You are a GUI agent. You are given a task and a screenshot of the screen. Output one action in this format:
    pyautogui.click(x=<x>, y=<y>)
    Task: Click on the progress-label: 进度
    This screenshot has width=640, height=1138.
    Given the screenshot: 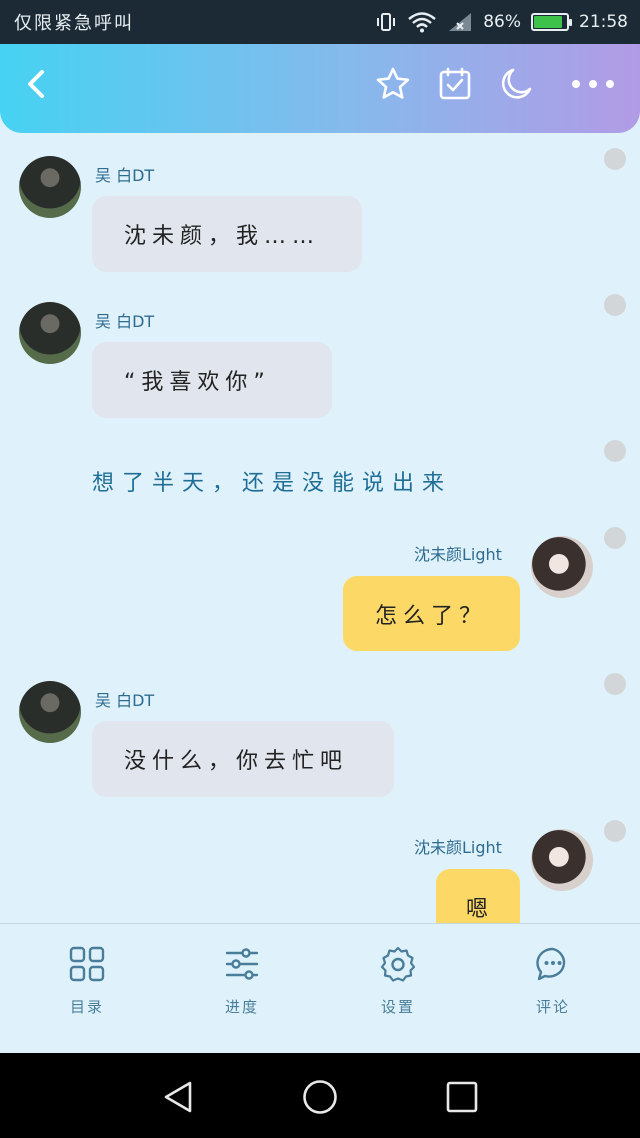 What is the action you would take?
    pyautogui.click(x=241, y=1007)
    